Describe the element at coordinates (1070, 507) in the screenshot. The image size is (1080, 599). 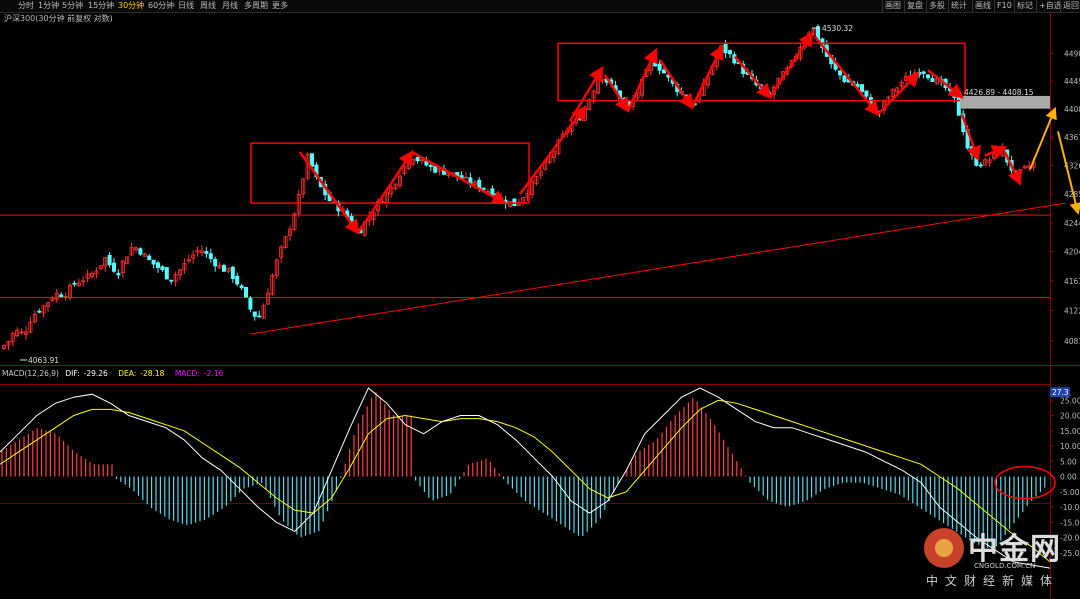
I see `macd-tick-8: -10.00` at that location.